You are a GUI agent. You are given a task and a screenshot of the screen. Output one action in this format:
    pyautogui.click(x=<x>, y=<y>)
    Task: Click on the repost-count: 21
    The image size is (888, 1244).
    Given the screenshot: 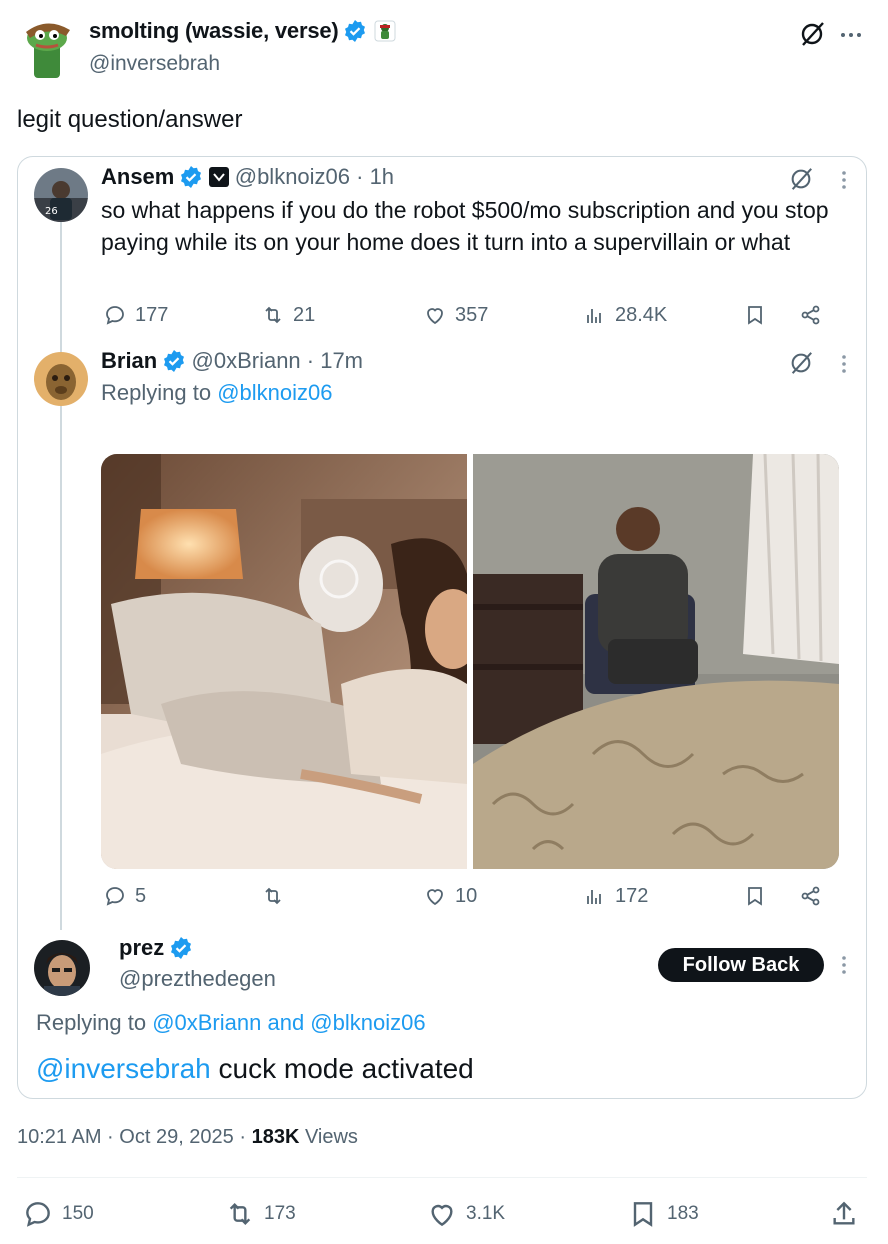 What is the action you would take?
    pyautogui.click(x=304, y=314)
    